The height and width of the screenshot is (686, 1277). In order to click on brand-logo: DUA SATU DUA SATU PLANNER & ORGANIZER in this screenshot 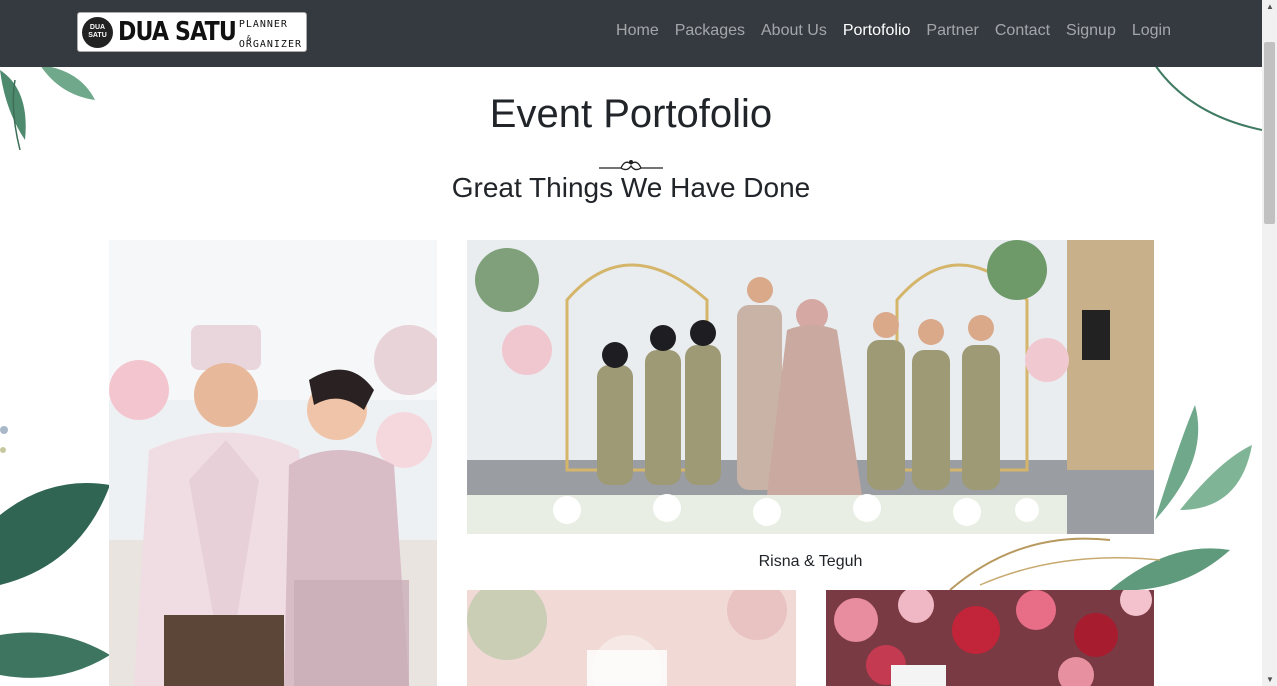, I will do `click(192, 32)`.